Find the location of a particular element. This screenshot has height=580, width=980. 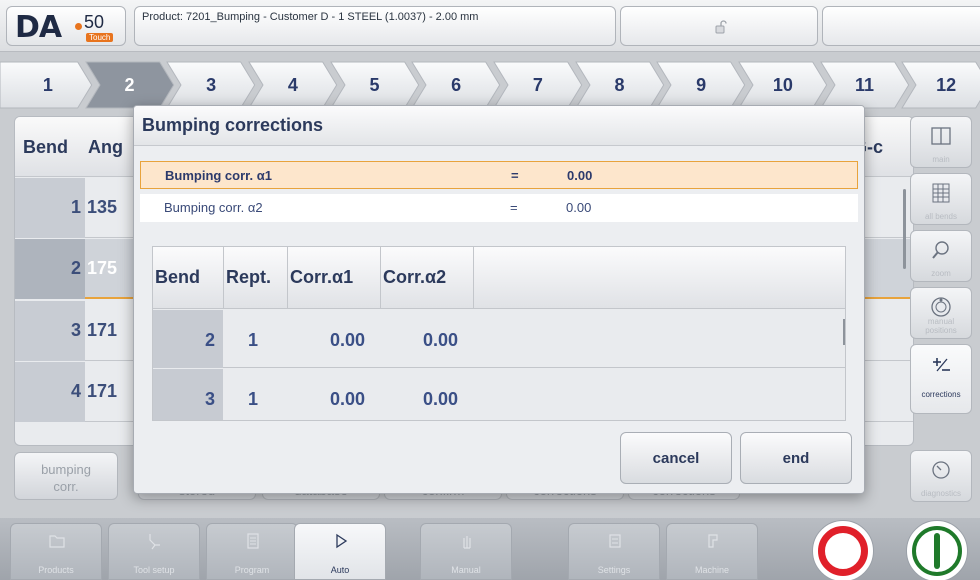

row-bend-cell: 2 is located at coordinates (50, 269).